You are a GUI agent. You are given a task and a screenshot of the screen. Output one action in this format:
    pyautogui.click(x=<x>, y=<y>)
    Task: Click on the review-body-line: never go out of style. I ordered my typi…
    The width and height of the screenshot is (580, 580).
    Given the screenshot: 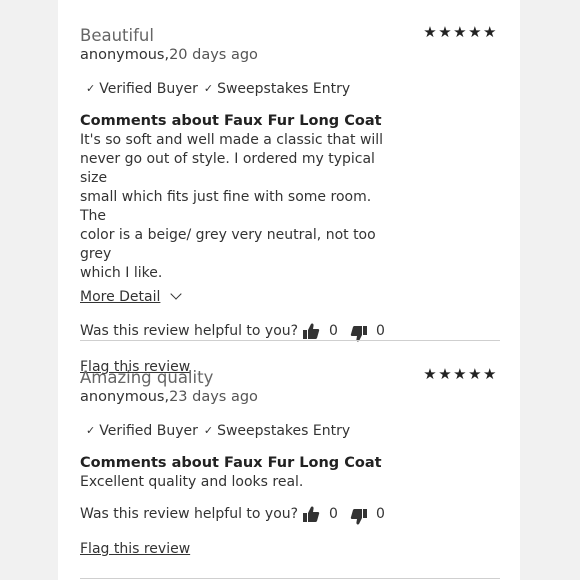 What is the action you would take?
    pyautogui.click(x=227, y=168)
    